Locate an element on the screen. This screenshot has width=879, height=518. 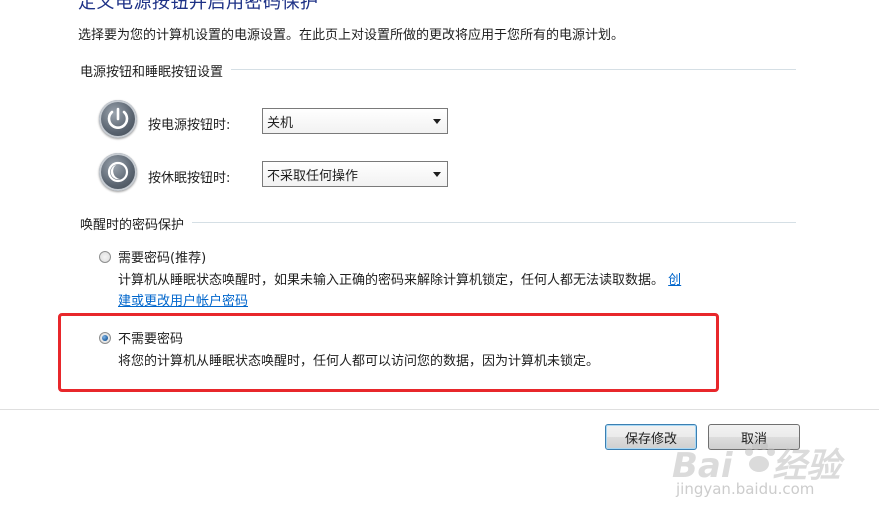
footer-divider is located at coordinates (439, 409).